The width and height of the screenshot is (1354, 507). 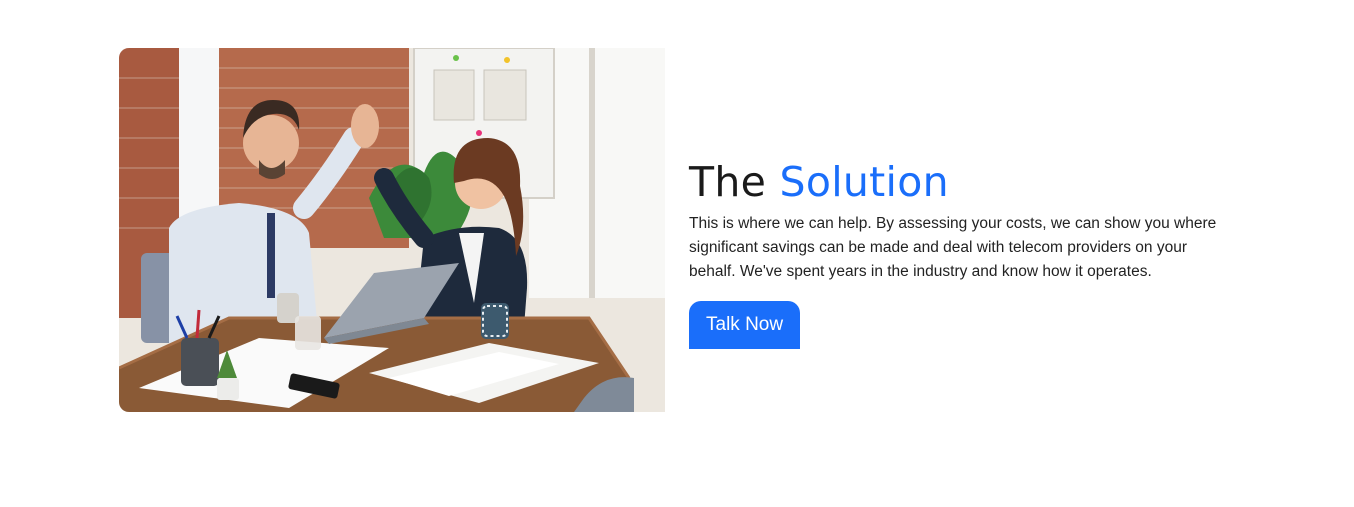 What do you see at coordinates (959, 182) in the screenshot?
I see `section-title: The Solution` at bounding box center [959, 182].